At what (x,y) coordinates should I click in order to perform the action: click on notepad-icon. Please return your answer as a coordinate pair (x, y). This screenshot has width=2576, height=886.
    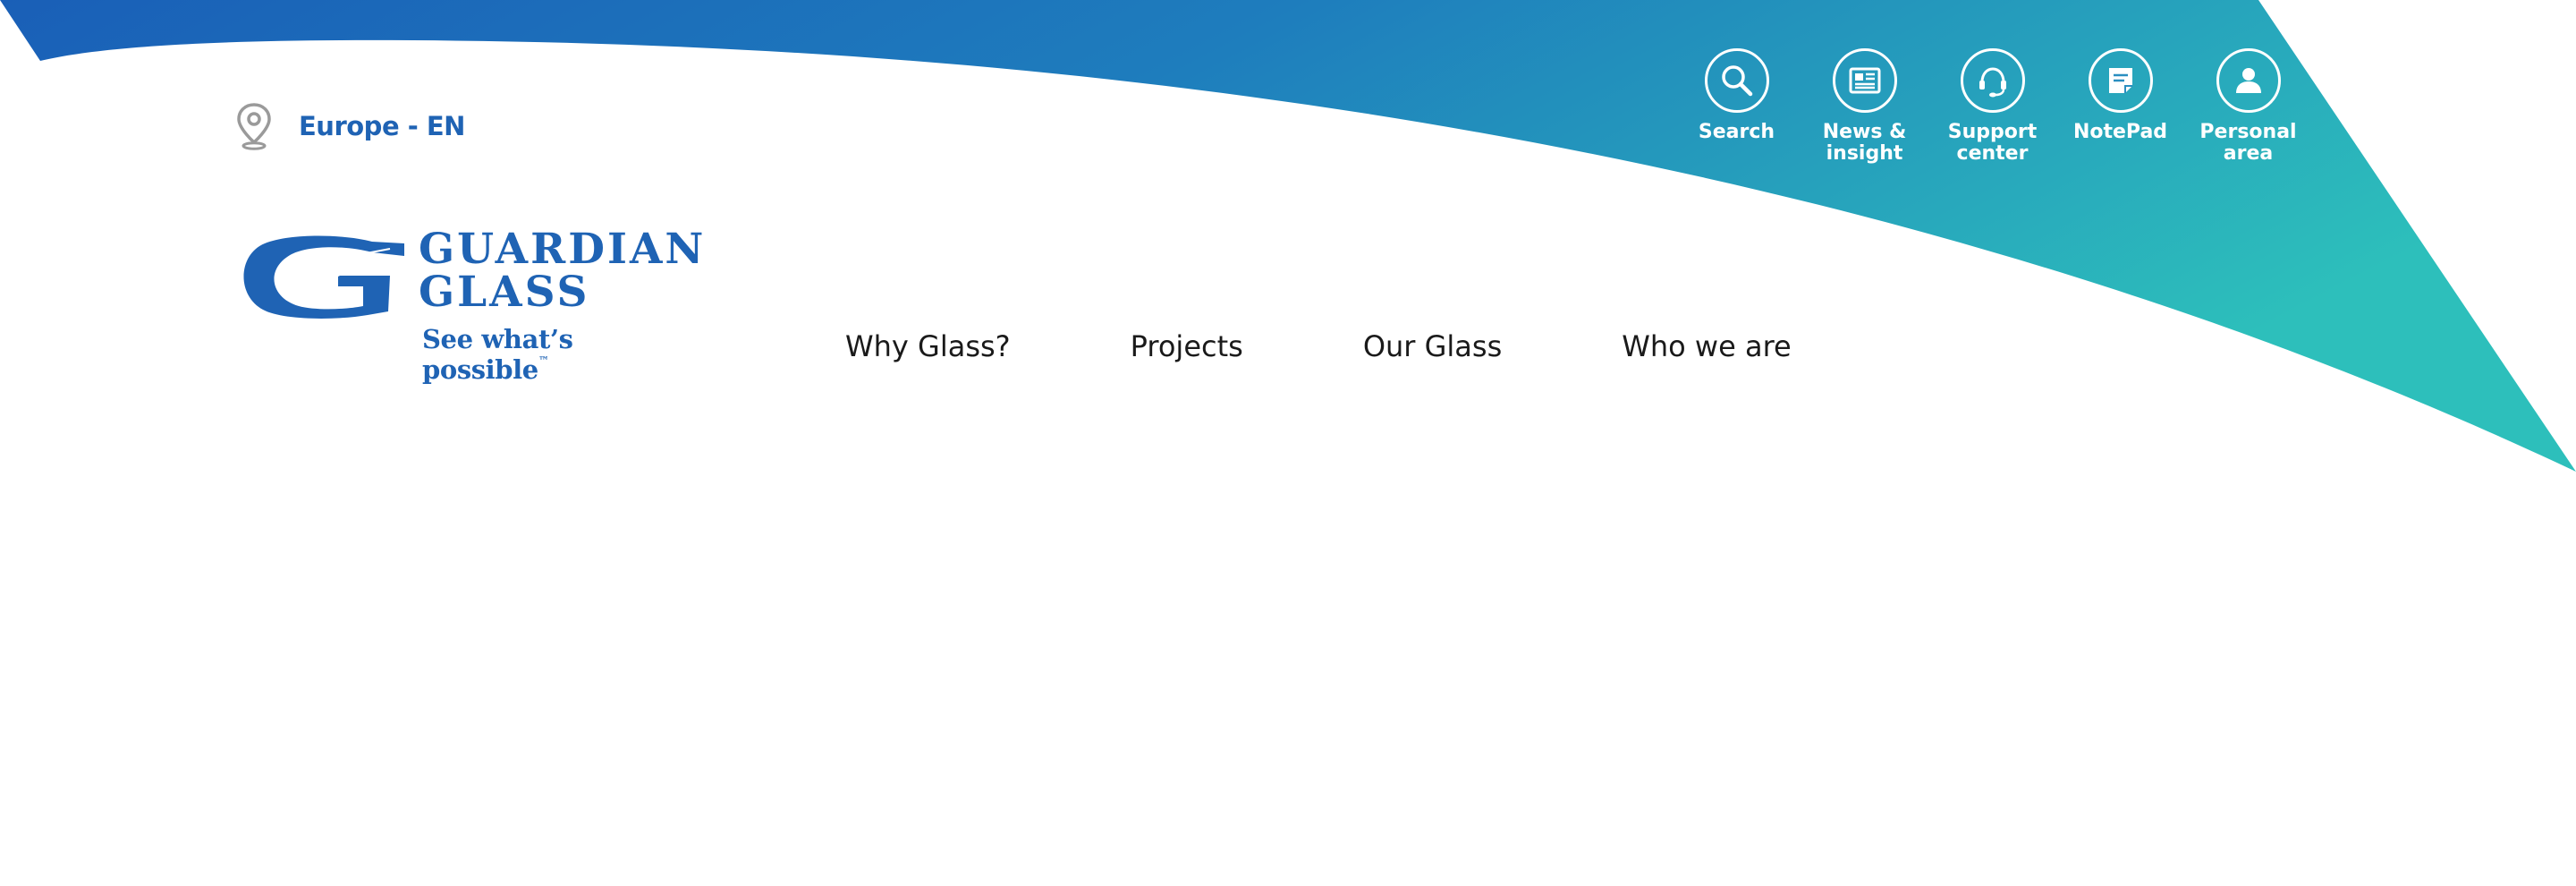
    Looking at the image, I should click on (2120, 80).